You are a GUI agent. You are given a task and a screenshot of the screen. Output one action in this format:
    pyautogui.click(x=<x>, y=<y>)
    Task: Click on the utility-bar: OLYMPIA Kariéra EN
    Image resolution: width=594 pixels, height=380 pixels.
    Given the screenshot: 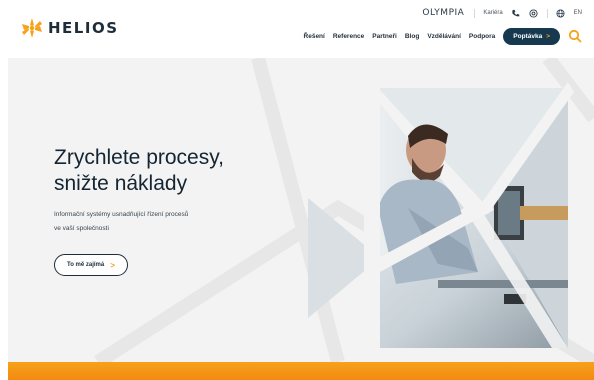 What is the action you would take?
    pyautogui.click(x=502, y=13)
    